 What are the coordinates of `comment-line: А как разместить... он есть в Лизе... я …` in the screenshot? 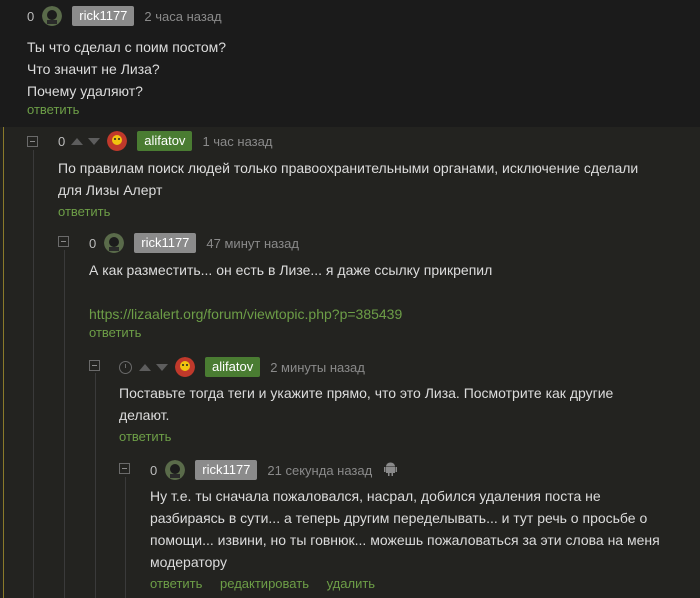 It's located at (291, 270).